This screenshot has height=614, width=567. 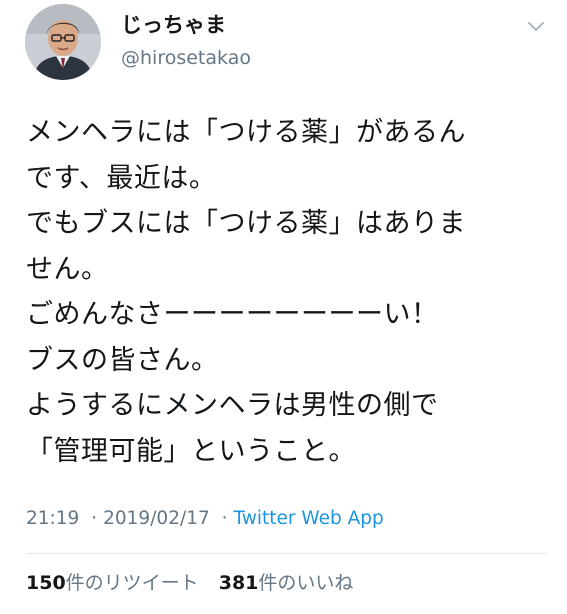 I want to click on tweet-text-line: ごめんなさーーーーーーーーい！, so click(x=232, y=314).